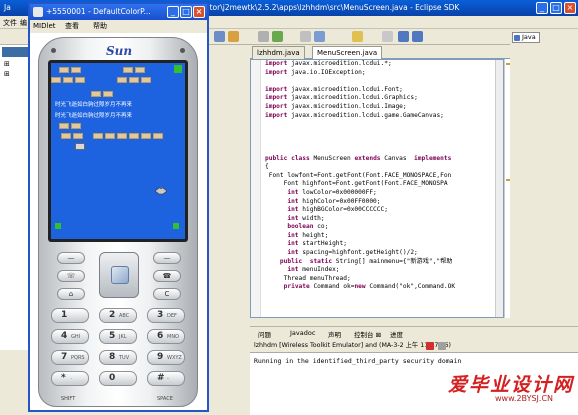  Describe the element at coordinates (15, 52) in the screenshot. I see `explorer-tab` at that location.